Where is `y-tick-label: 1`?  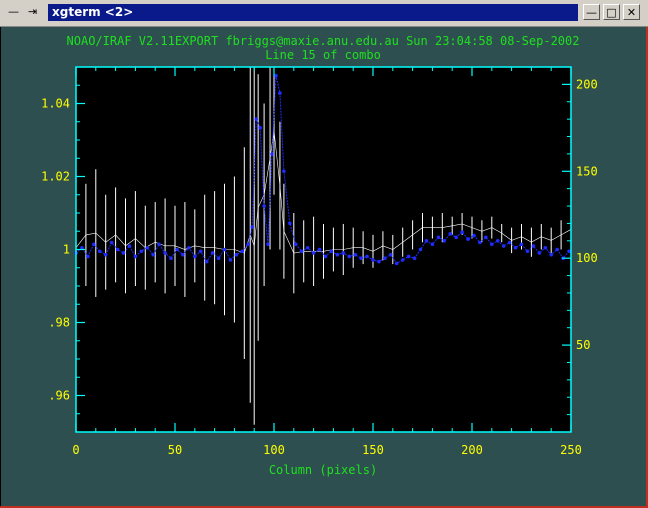 y-tick-label: 1 is located at coordinates (66, 250).